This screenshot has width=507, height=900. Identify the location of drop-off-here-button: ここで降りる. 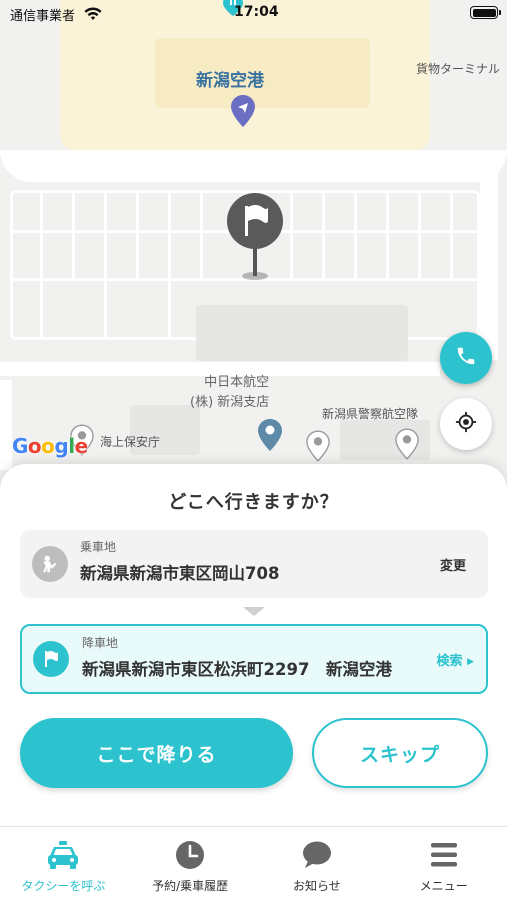
(156, 753).